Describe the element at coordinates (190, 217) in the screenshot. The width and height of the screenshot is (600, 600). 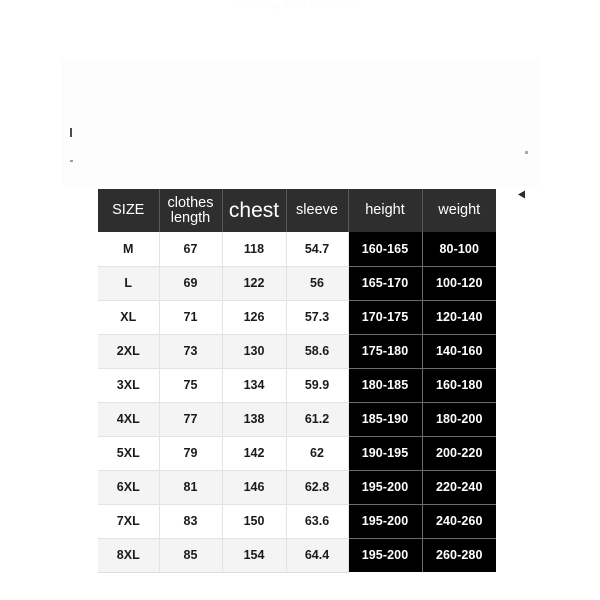
I see `column-header-clothes-length-line2: length` at that location.